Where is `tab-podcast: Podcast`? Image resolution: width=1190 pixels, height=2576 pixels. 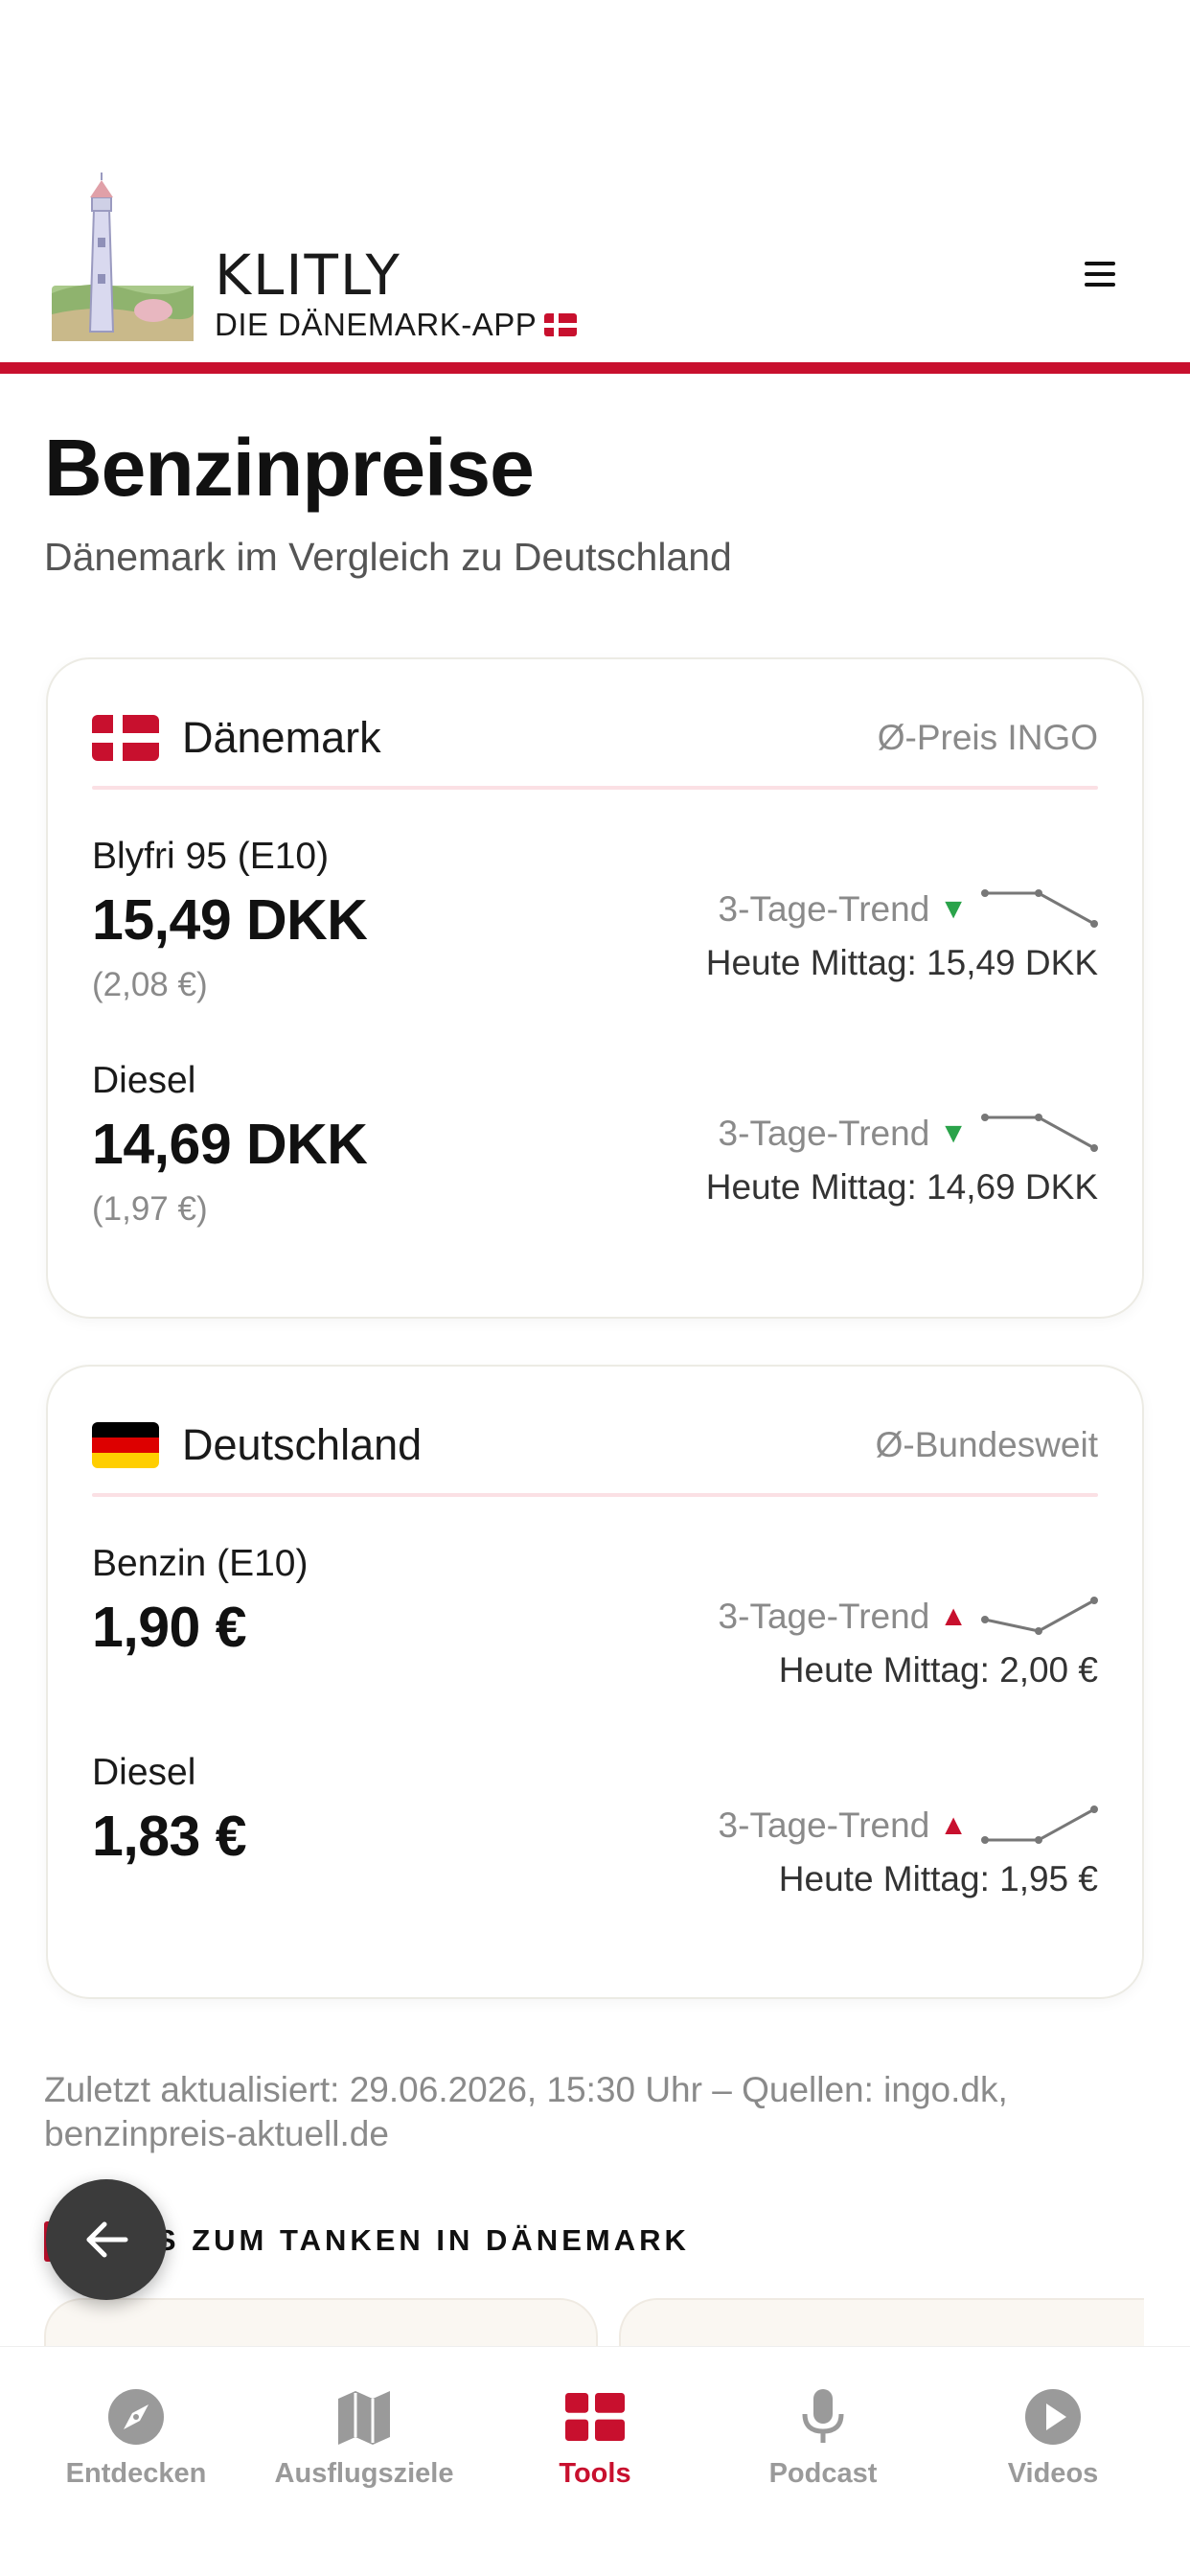
tab-podcast: Podcast is located at coordinates (823, 2438).